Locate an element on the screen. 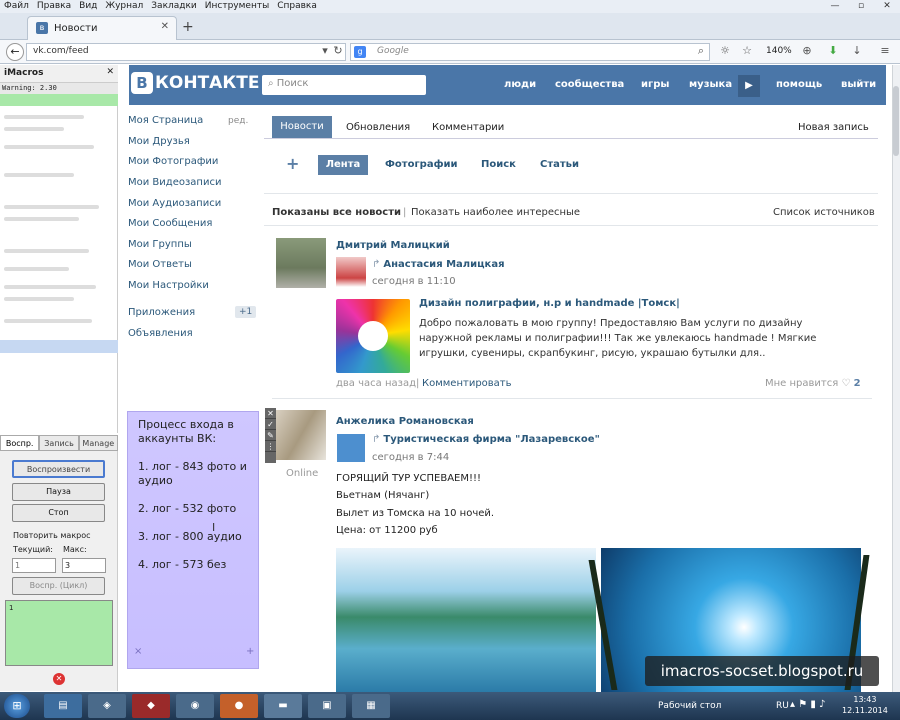 This screenshot has width=900, height=720. nav-logout: выйти is located at coordinates (858, 84).